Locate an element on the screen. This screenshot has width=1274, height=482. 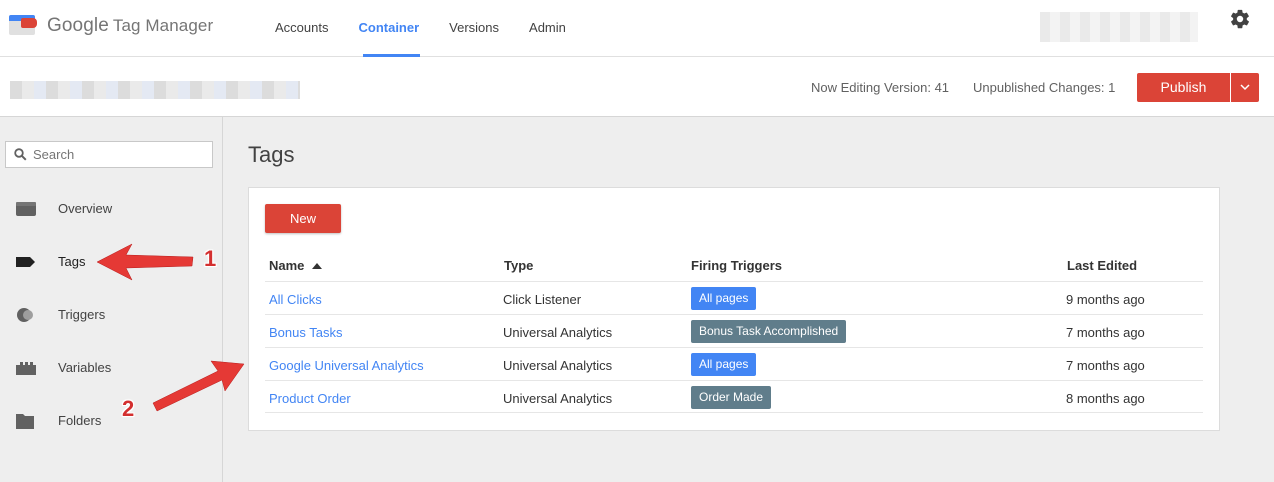
chevron-down-icon is located at coordinates (1245, 87).